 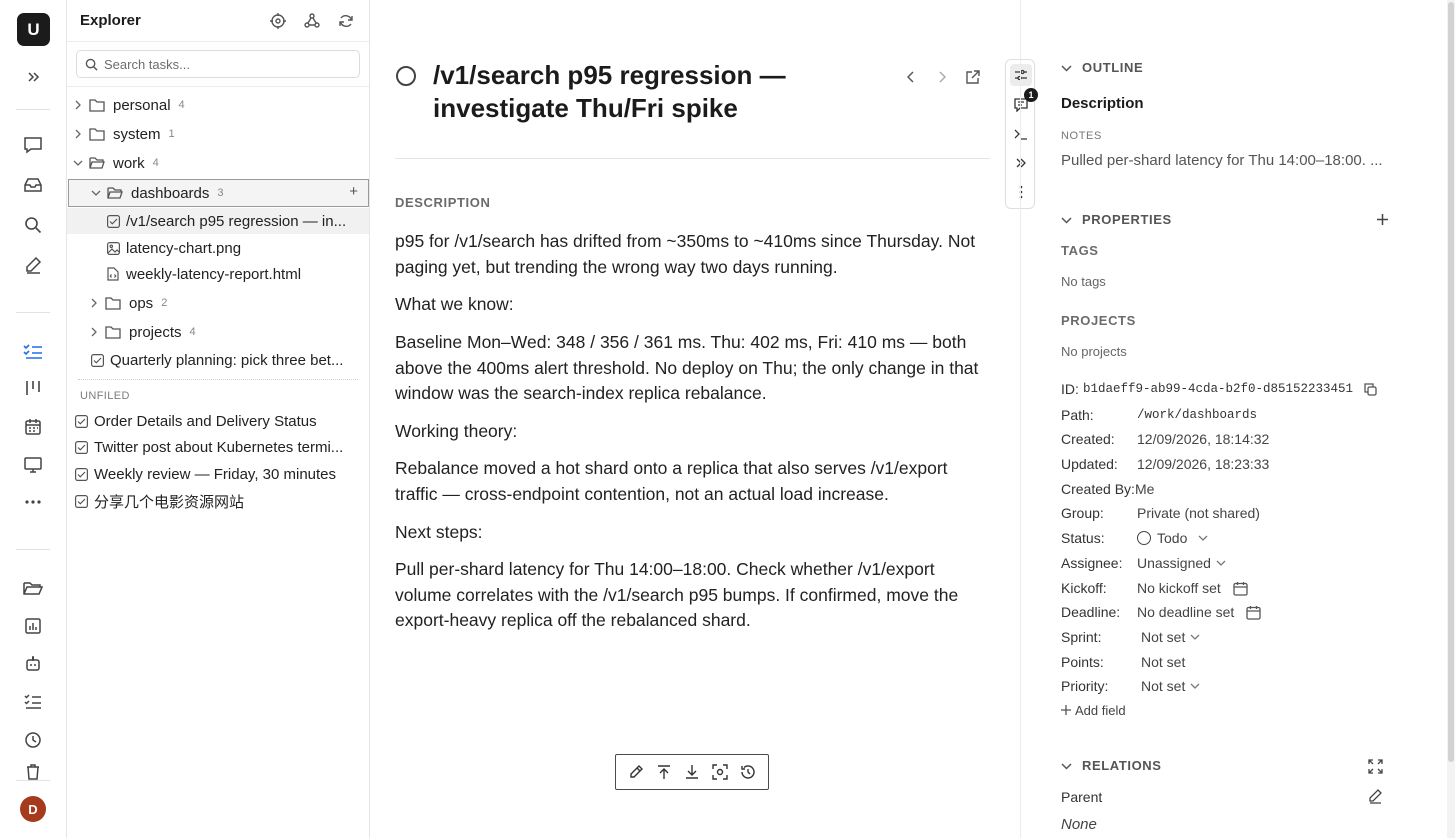 What do you see at coordinates (346, 21) in the screenshot?
I see `refresh-icon` at bounding box center [346, 21].